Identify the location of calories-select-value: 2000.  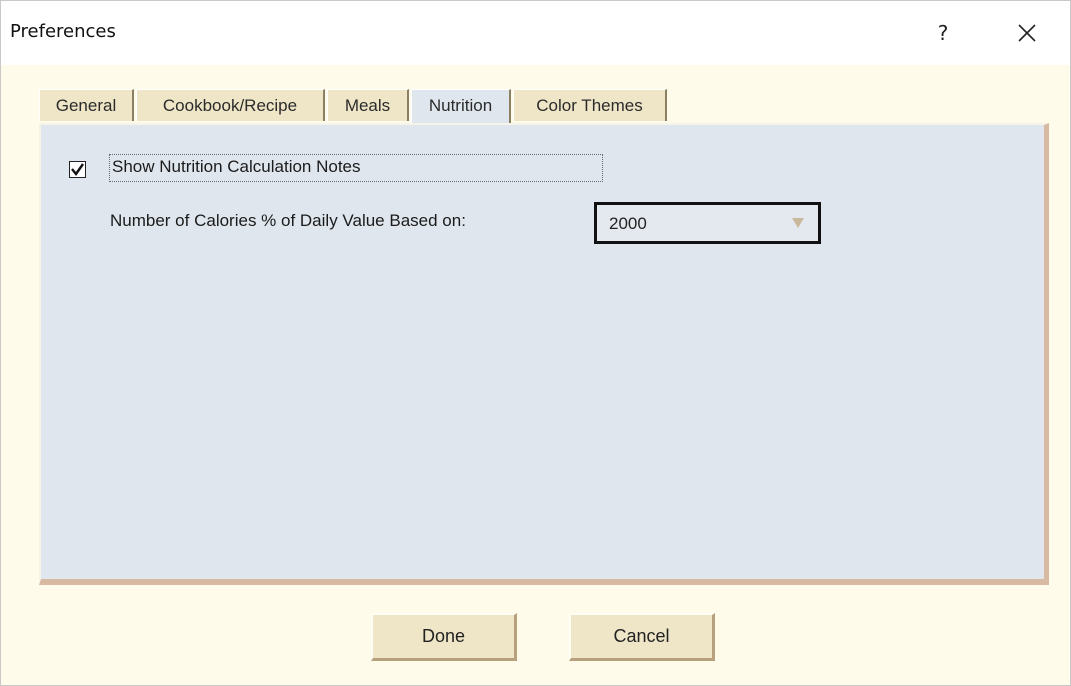
(628, 223).